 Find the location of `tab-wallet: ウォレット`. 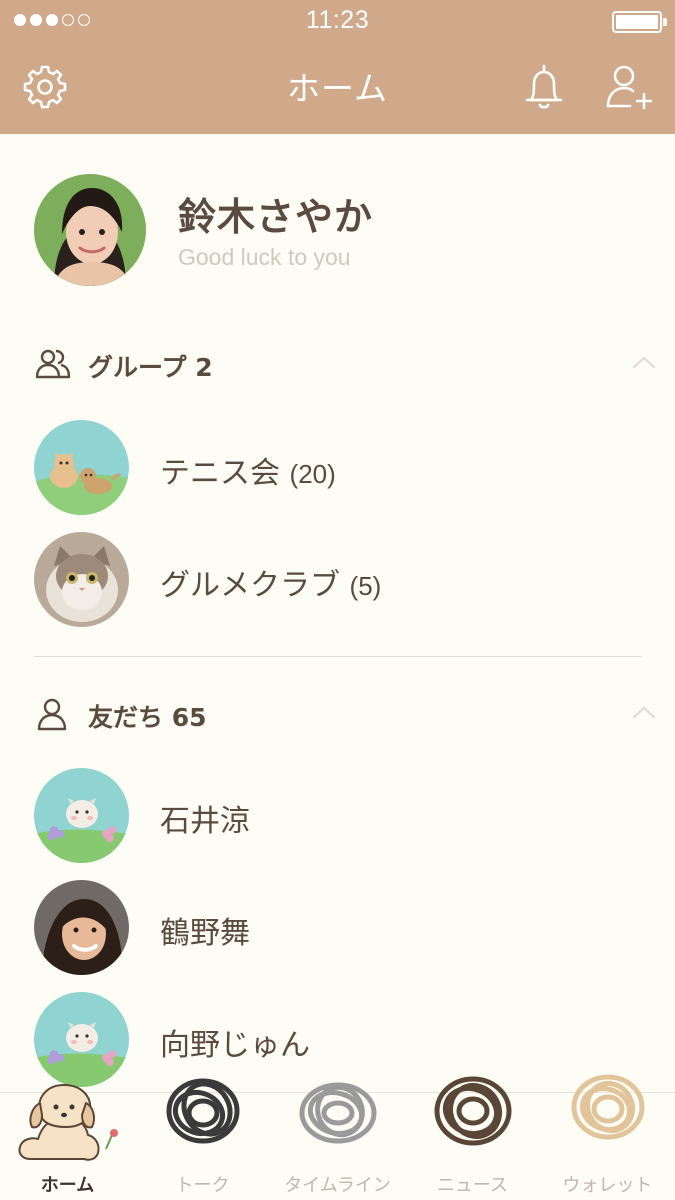

tab-wallet: ウォレット is located at coordinates (607, 1137).